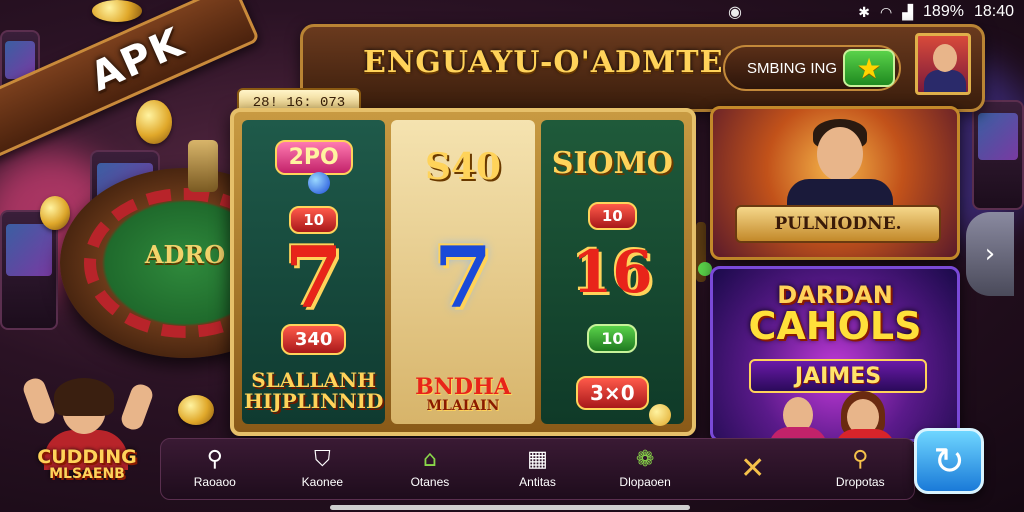 The image size is (1024, 512). I want to click on status-bar: ✱ ◠ ▟ 189% 18:40, so click(936, 12).